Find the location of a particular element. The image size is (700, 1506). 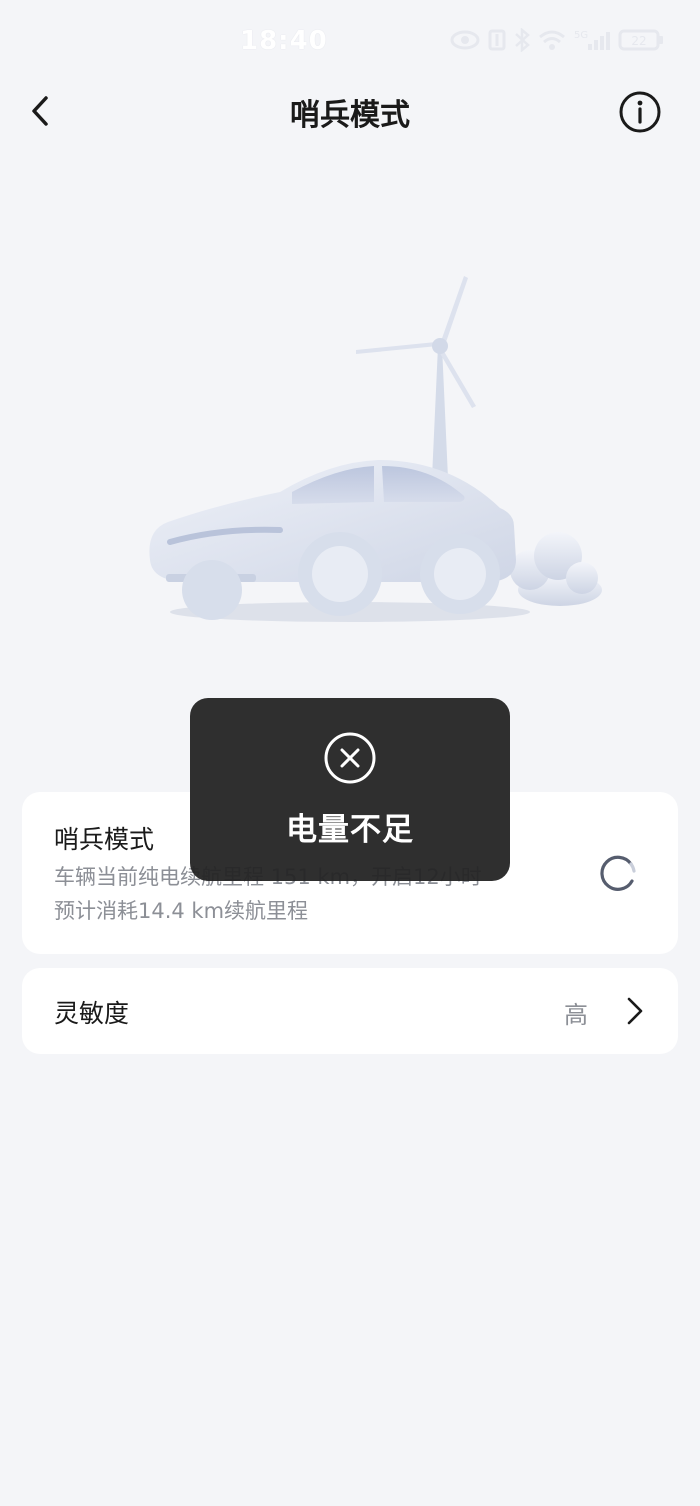

chevron-right-icon is located at coordinates (635, 1011).